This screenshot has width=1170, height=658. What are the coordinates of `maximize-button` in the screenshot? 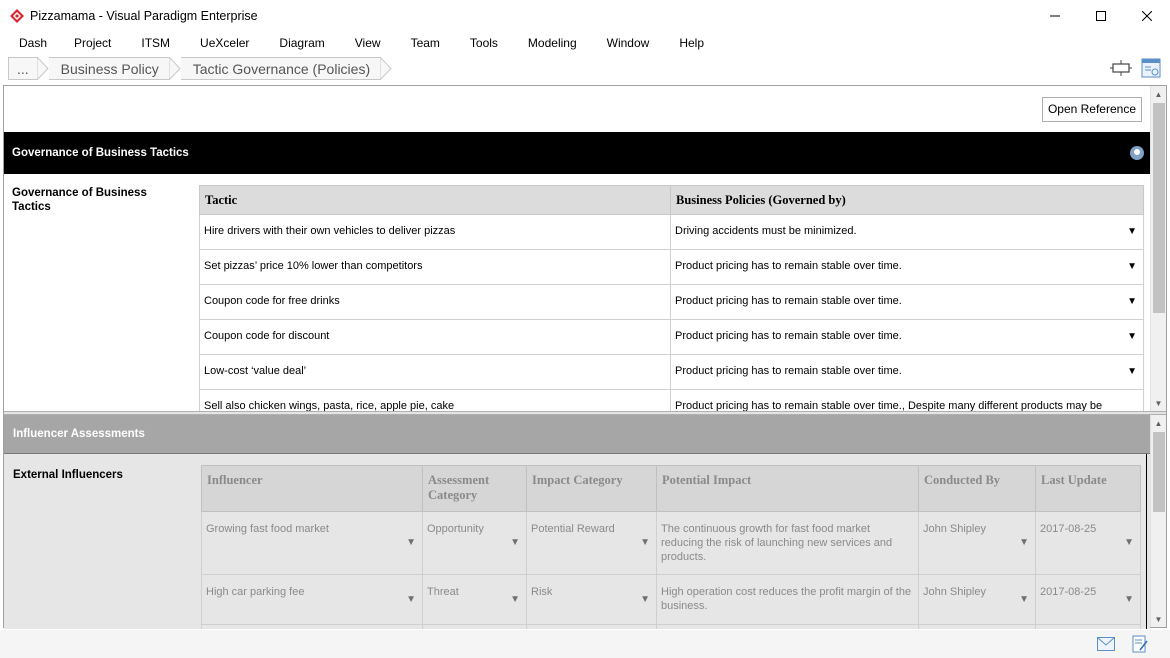 It's located at (1101, 16).